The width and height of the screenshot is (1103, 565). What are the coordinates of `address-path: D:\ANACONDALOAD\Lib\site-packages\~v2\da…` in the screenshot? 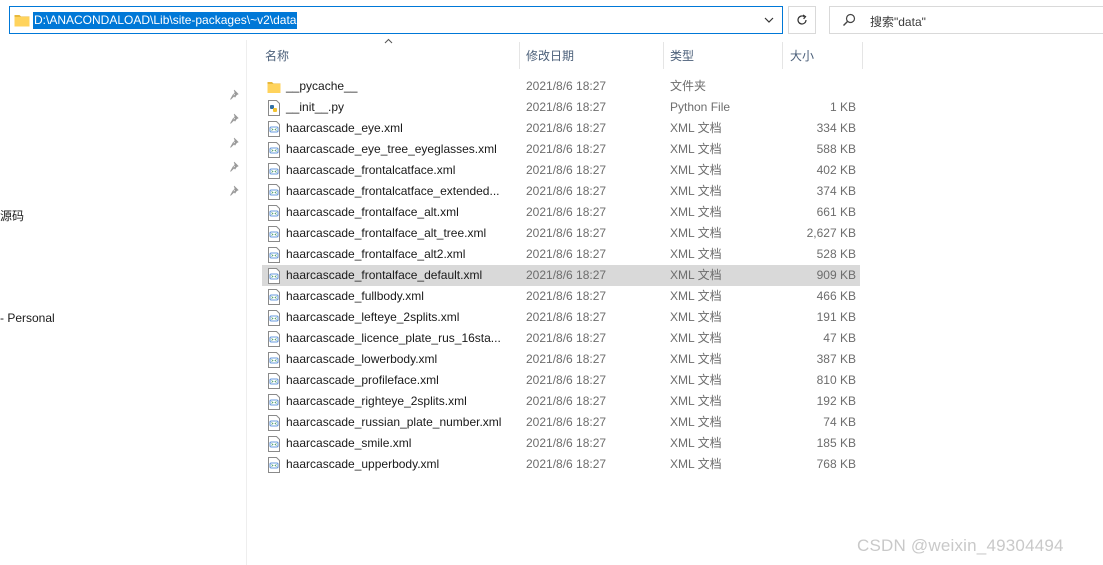 It's located at (165, 20).